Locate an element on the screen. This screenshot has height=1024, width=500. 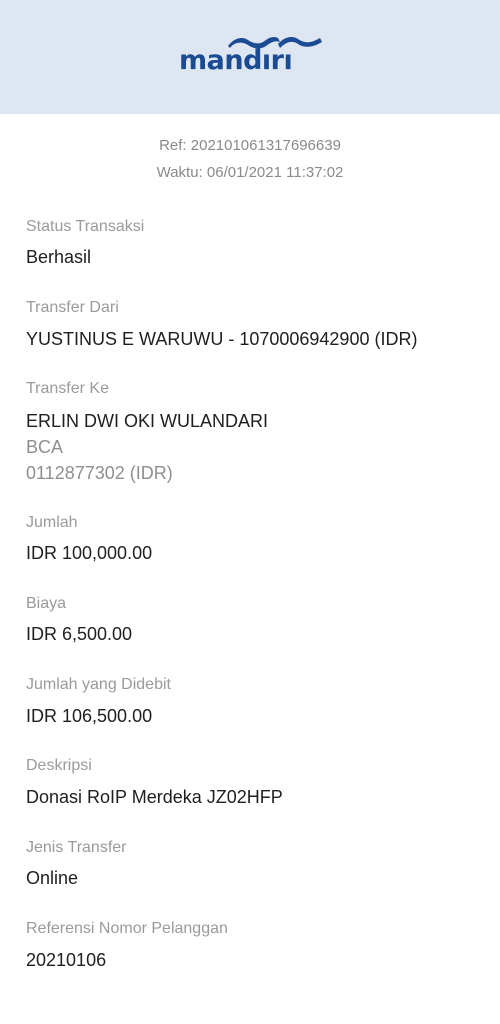
mandiri-logo: mandırı is located at coordinates (251, 57).